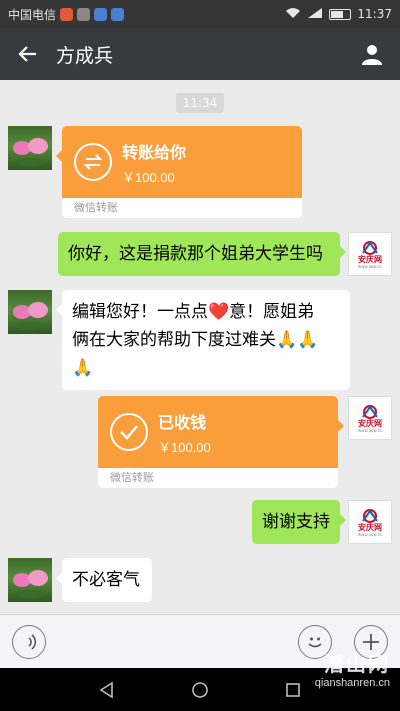 The height and width of the screenshot is (711, 400). I want to click on message-bubble: 谢谢支持, so click(299, 522).